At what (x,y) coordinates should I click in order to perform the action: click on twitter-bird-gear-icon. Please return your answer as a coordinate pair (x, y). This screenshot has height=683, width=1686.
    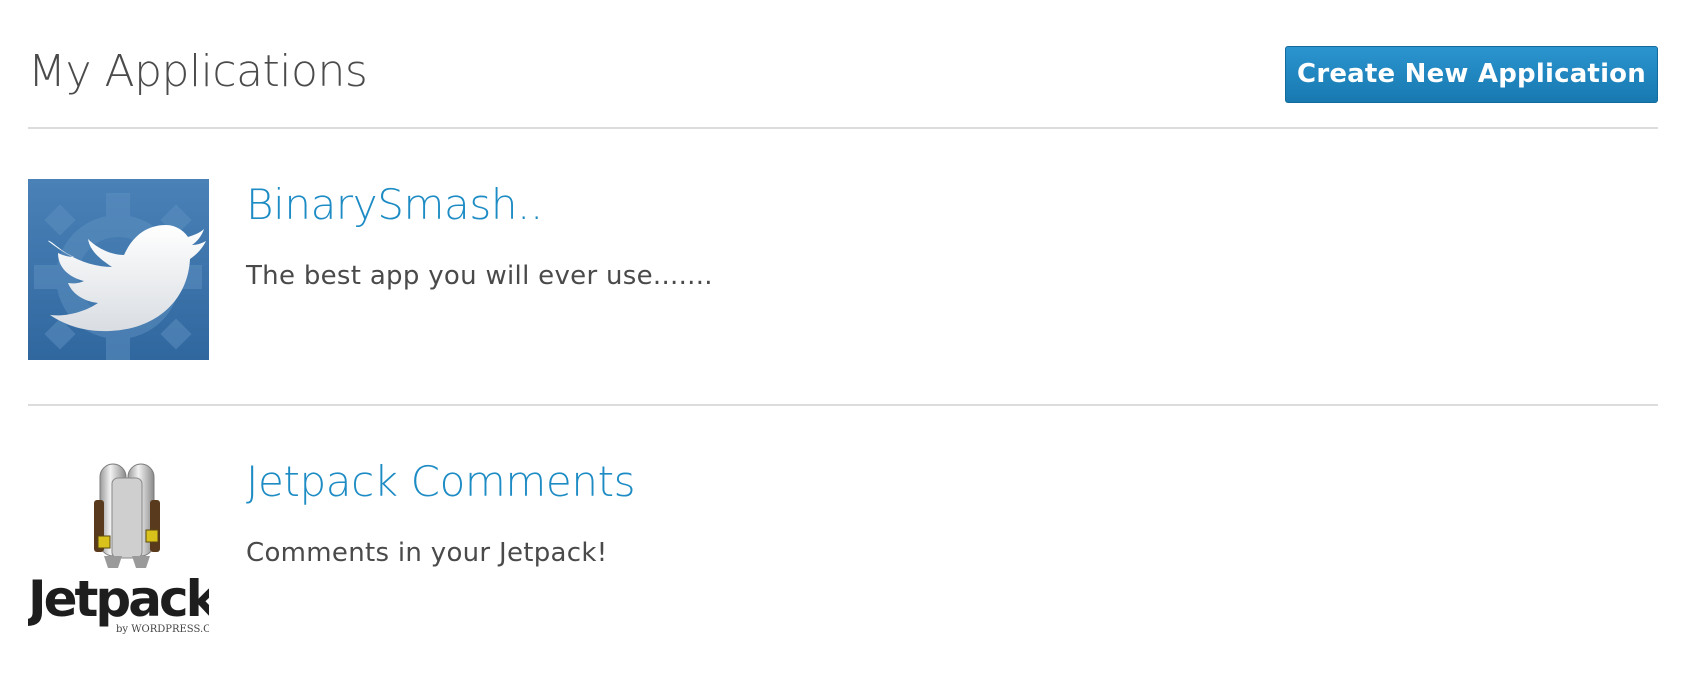
    Looking at the image, I should click on (118, 270).